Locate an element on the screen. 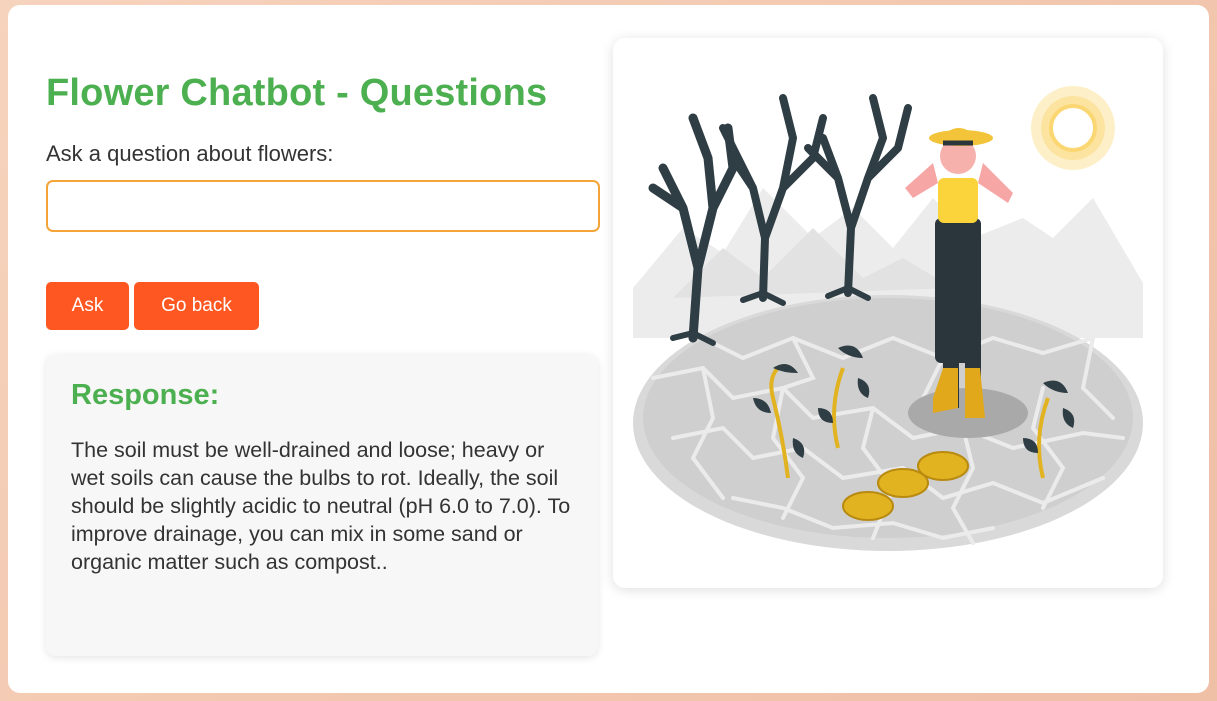 The image size is (1217, 701). response-heading: Response: is located at coordinates (145, 395).